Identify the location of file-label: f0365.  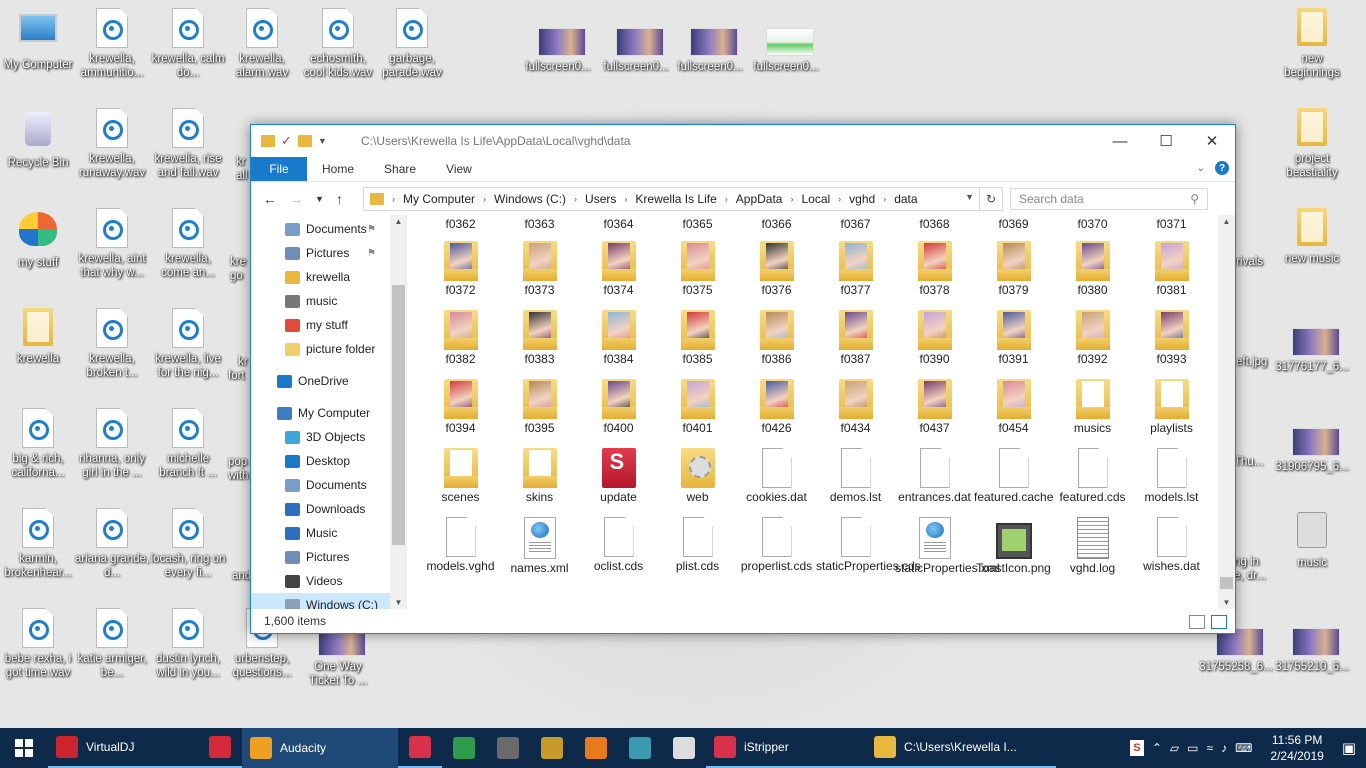
(697, 224).